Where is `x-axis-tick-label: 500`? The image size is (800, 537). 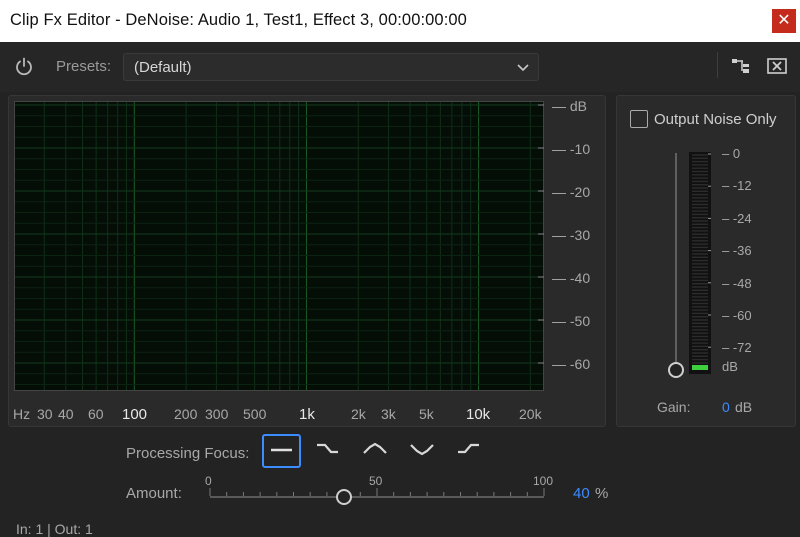 x-axis-tick-label: 500 is located at coordinates (255, 414).